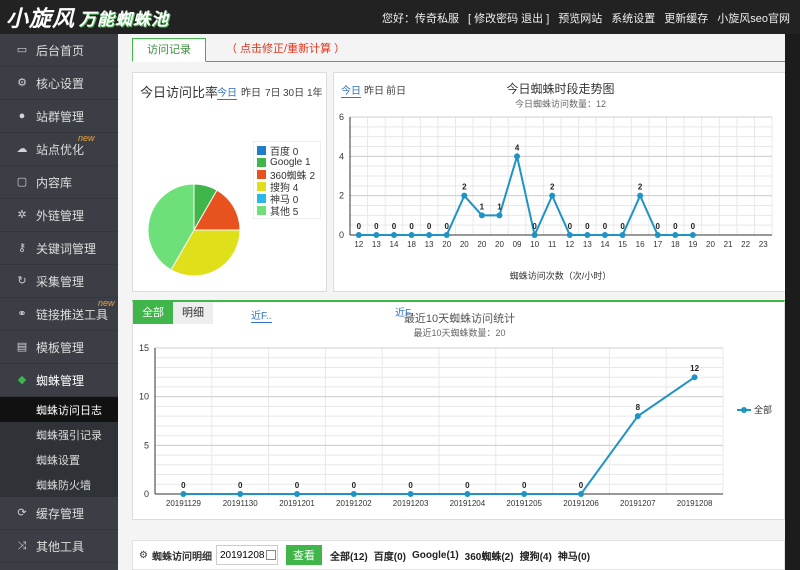  Describe the element at coordinates (390, 555) in the screenshot. I see `filter-baidu: 百度(0)` at that location.